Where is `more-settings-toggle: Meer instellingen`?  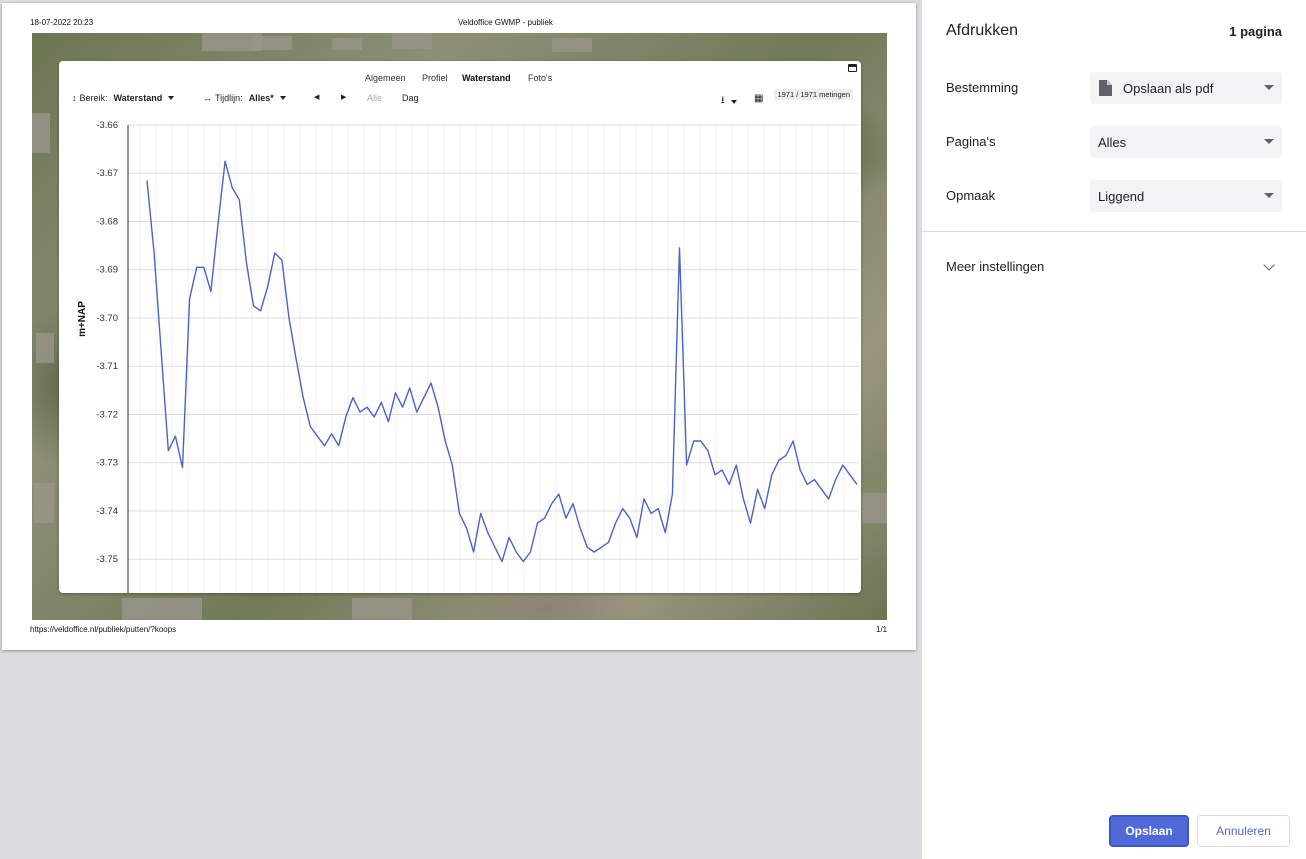
more-settings-toggle: Meer instellingen is located at coordinates (995, 266).